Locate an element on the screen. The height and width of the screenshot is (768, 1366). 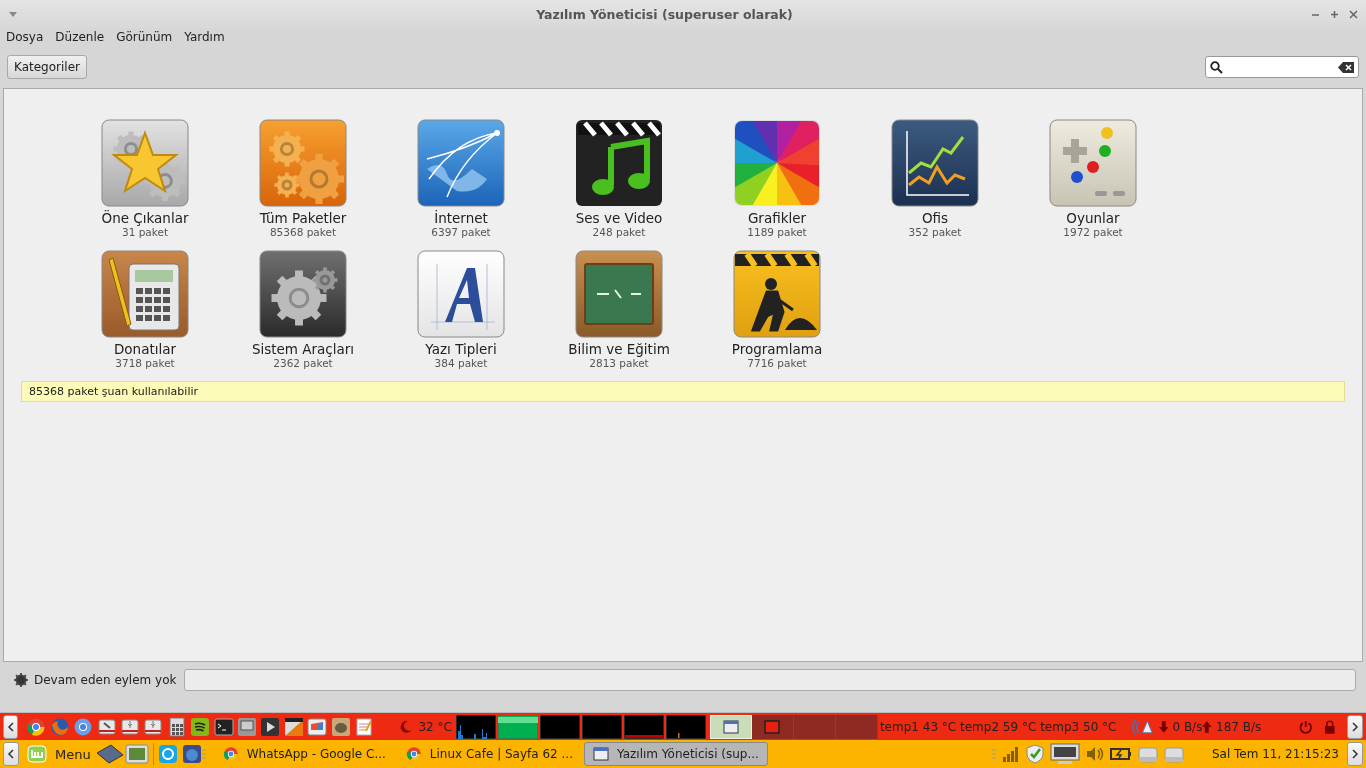
package-count: 248 paket is located at coordinates (619, 232).